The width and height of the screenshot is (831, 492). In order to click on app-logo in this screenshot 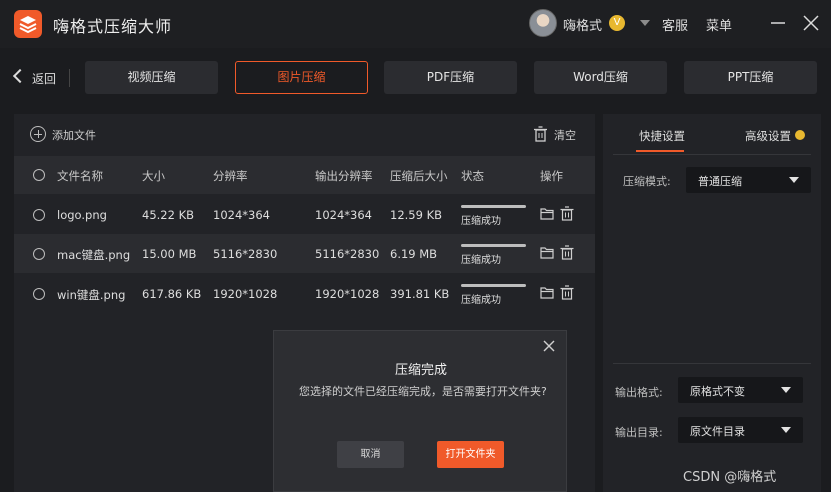, I will do `click(28, 24)`.